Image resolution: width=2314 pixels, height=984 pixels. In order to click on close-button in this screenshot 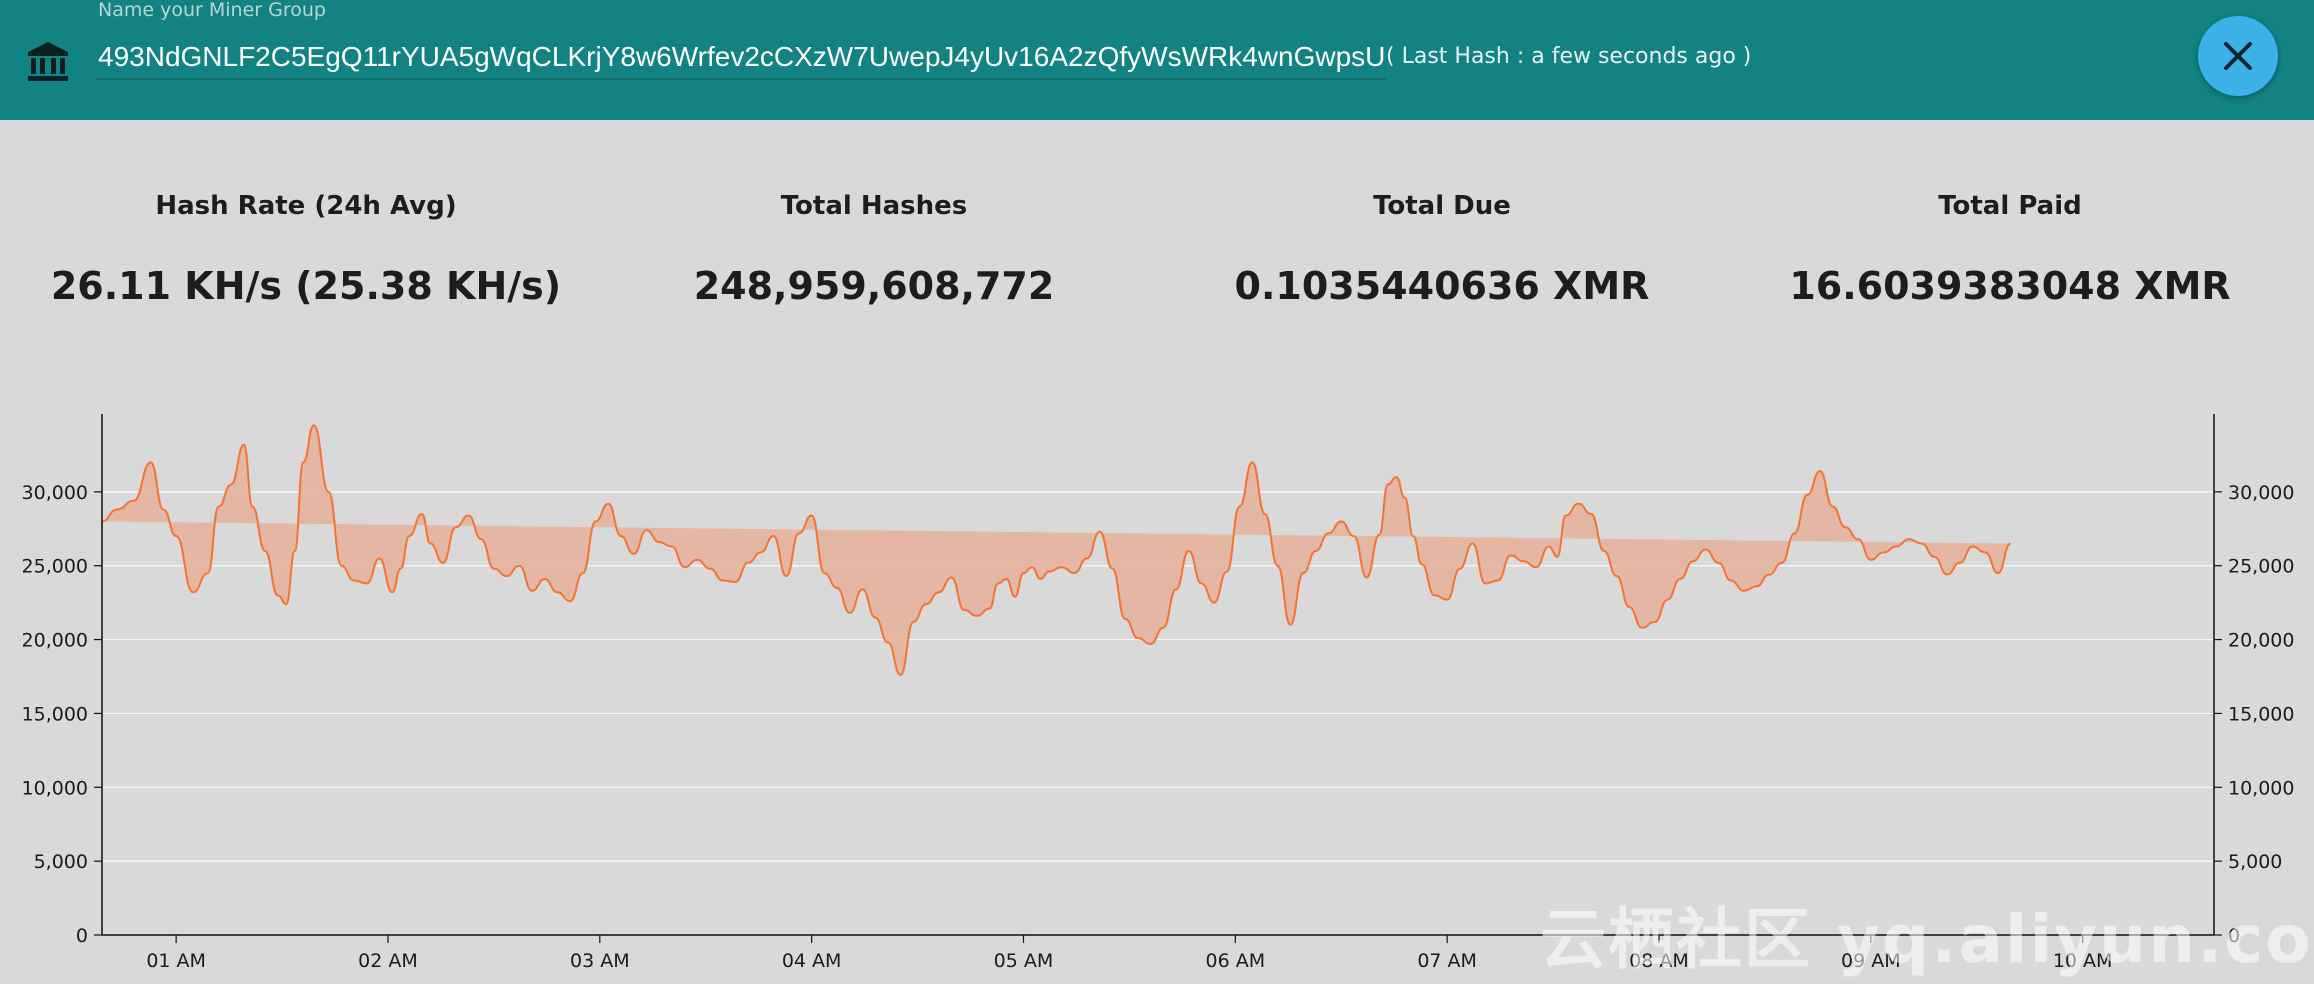, I will do `click(2238, 56)`.